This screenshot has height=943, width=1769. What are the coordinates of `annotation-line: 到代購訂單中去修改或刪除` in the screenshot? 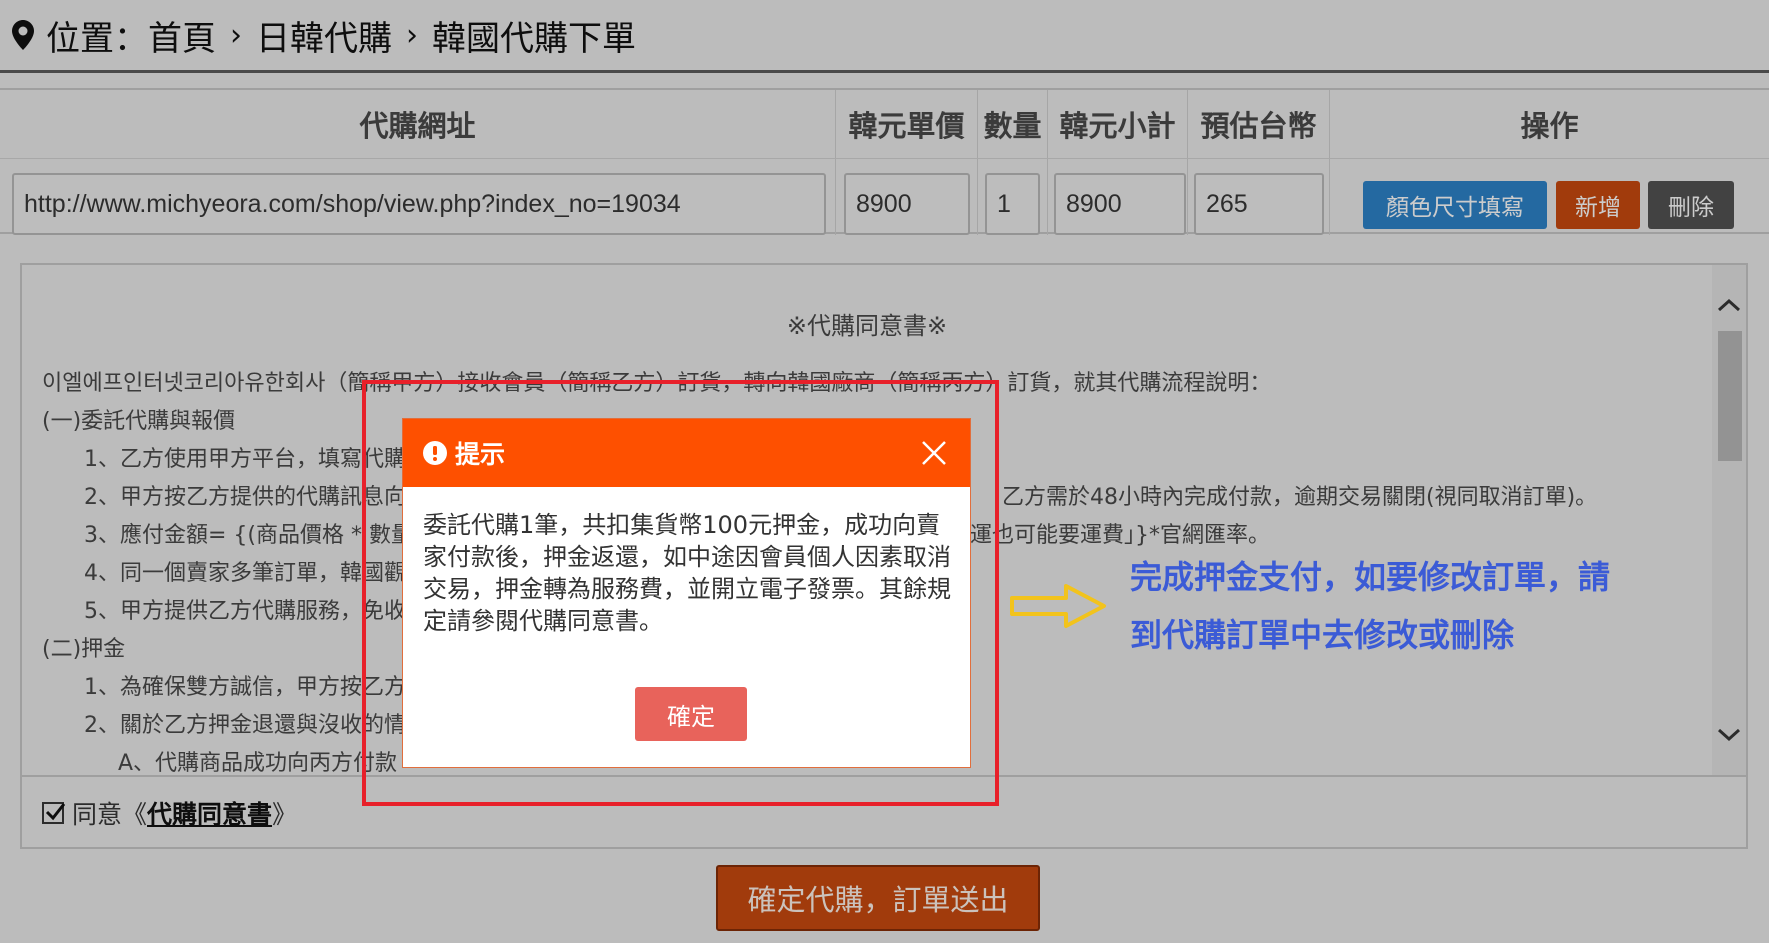 It's located at (1322, 635).